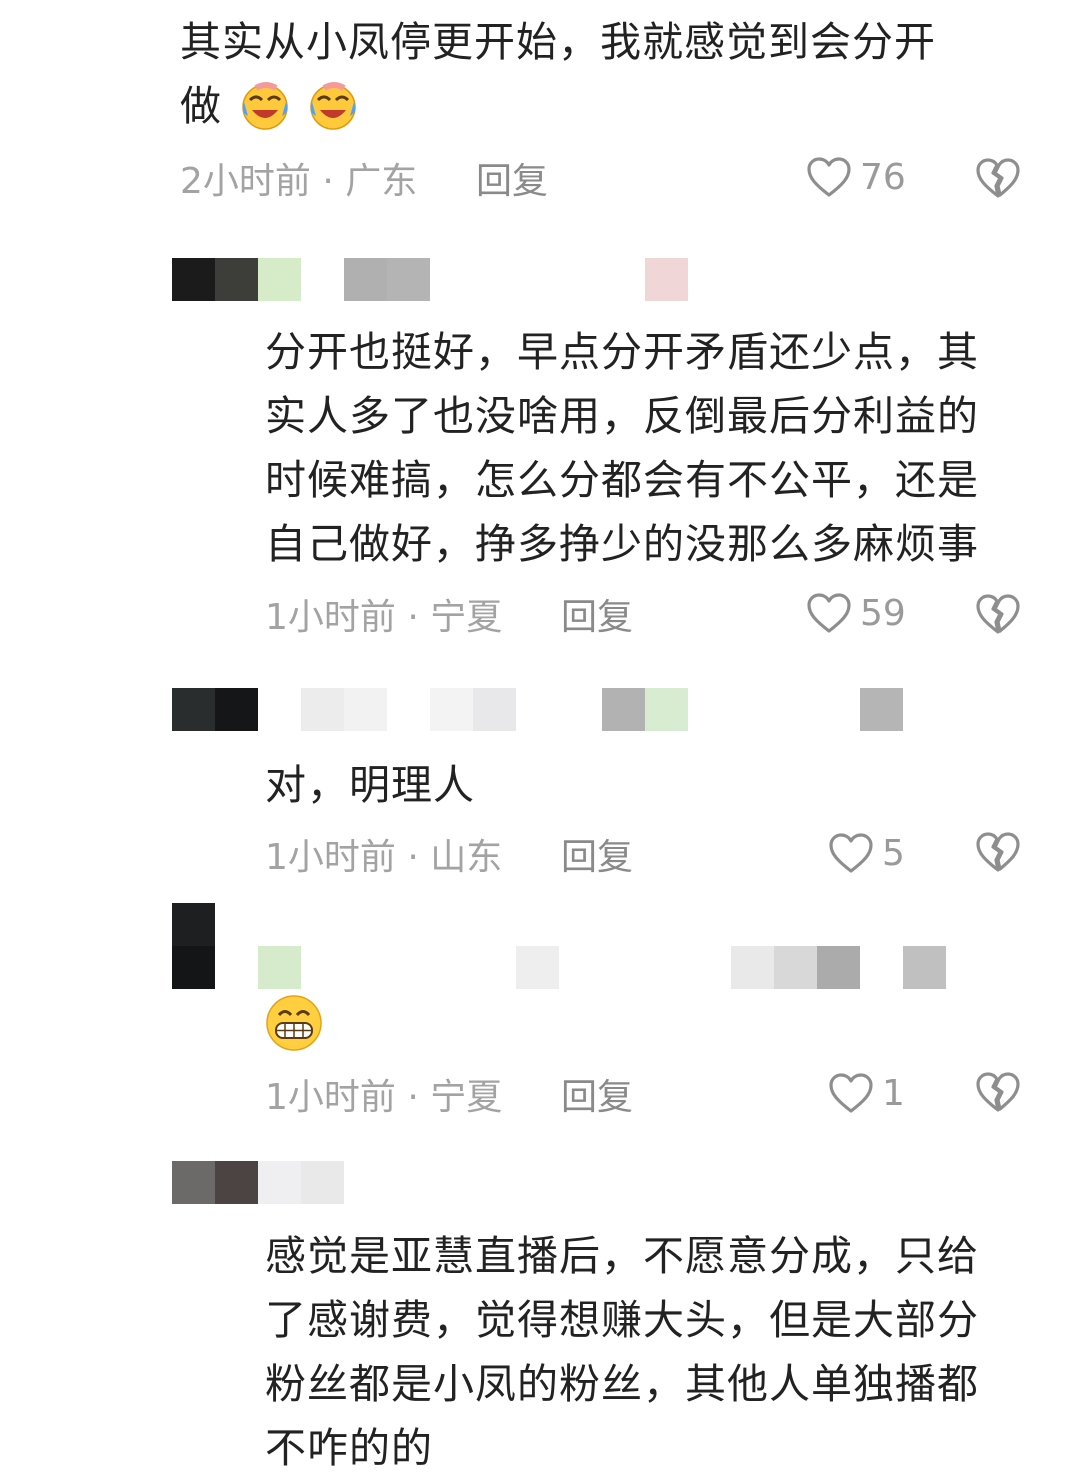 The width and height of the screenshot is (1080, 1480). I want to click on grinning-emoji, so click(294, 1023).